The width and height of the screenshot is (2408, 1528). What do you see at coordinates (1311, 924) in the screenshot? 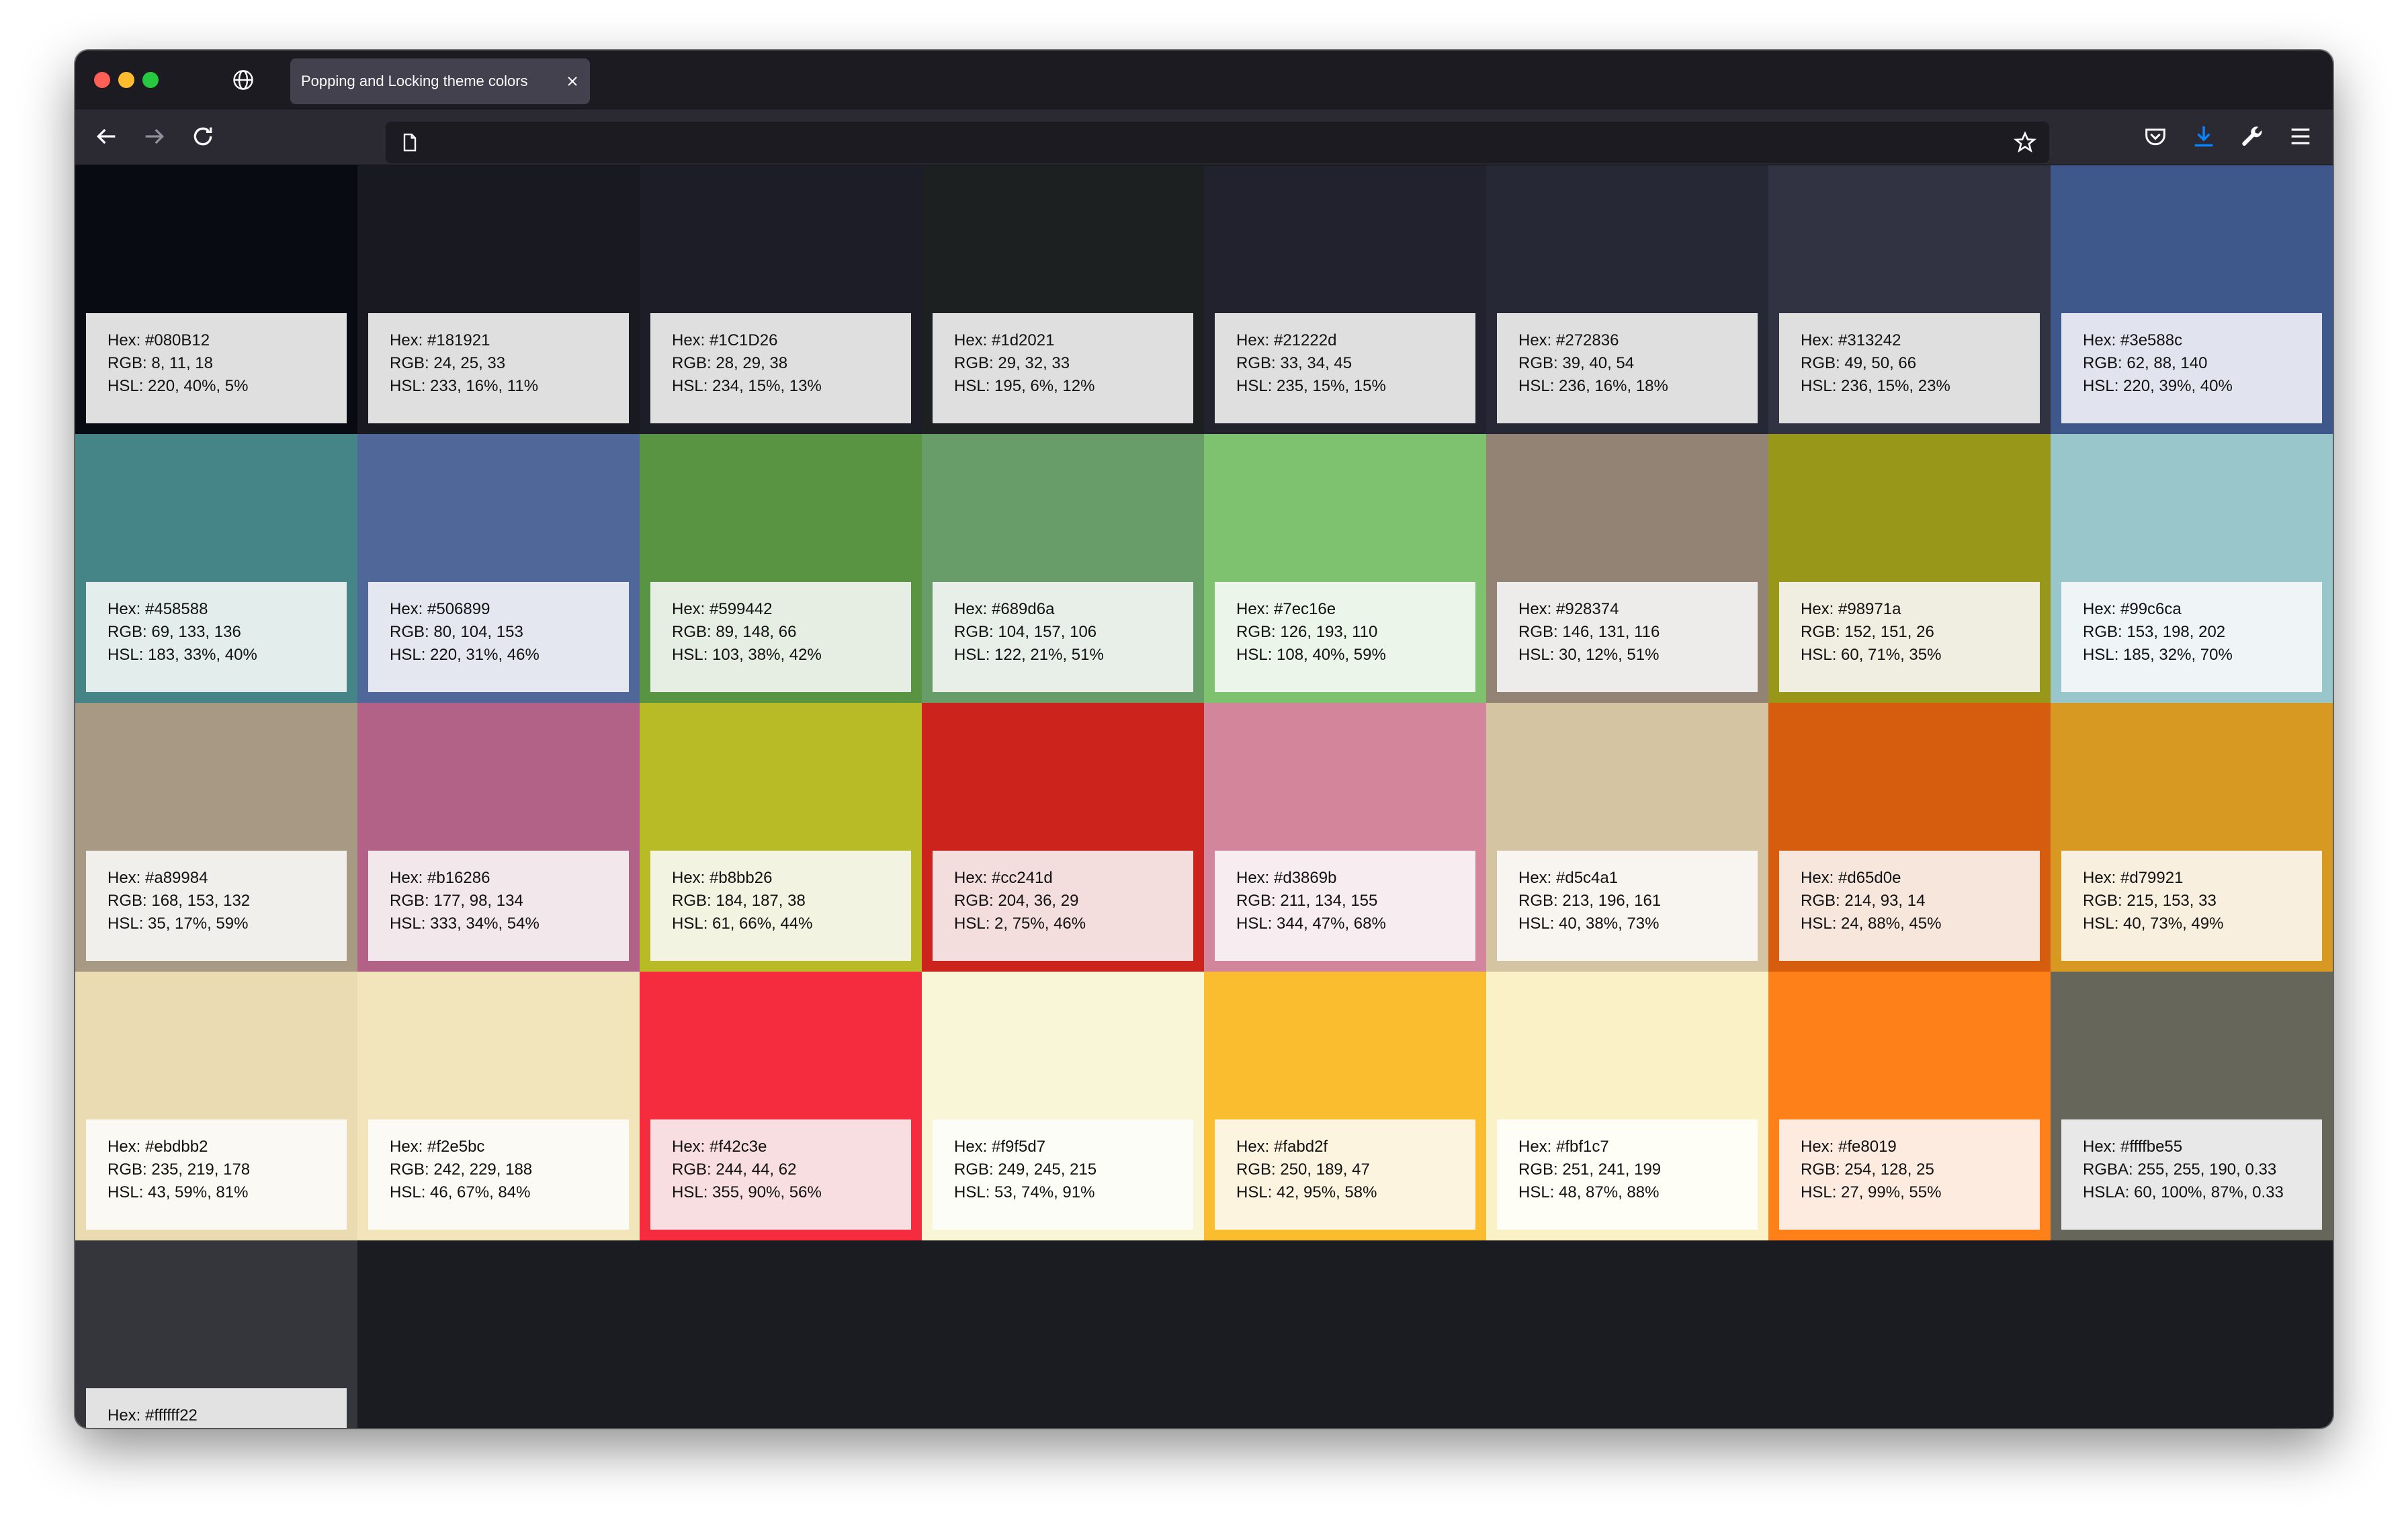
I see `swatch-hsl-label: HSL: 344, 47%, 68%` at bounding box center [1311, 924].